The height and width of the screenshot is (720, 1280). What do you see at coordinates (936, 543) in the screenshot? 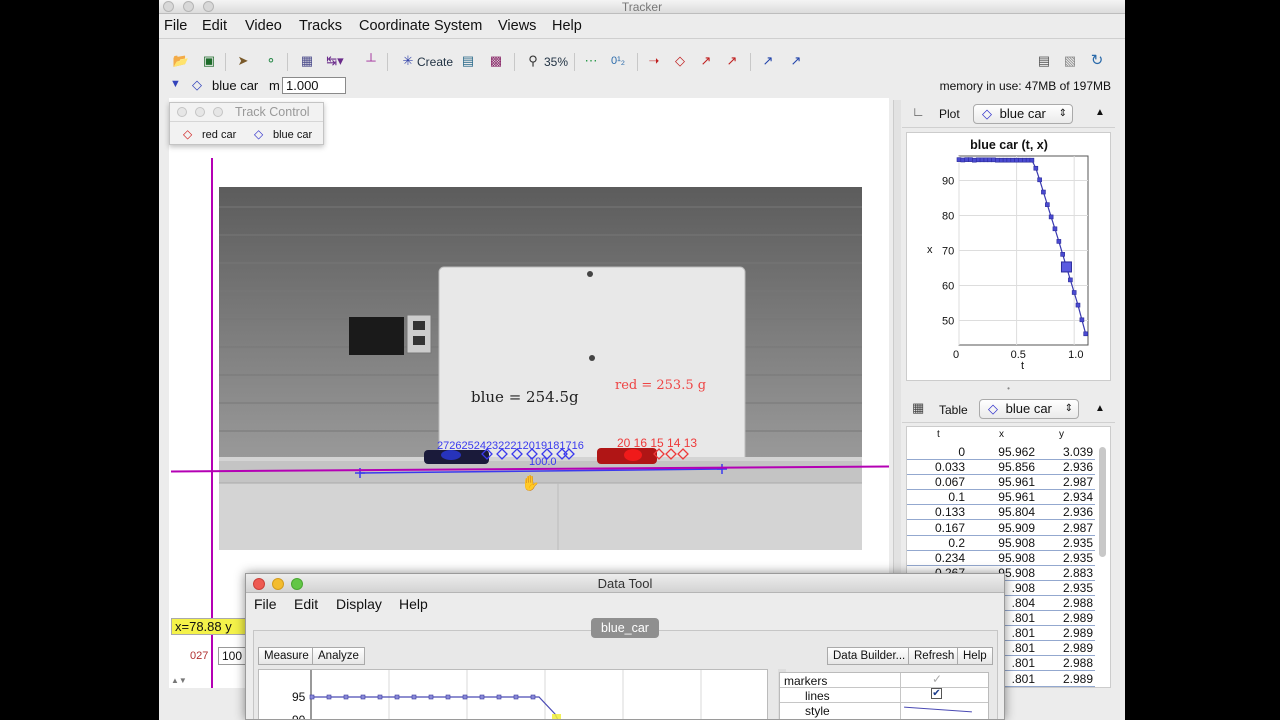
I see `table-cell: 0.2` at bounding box center [936, 543].